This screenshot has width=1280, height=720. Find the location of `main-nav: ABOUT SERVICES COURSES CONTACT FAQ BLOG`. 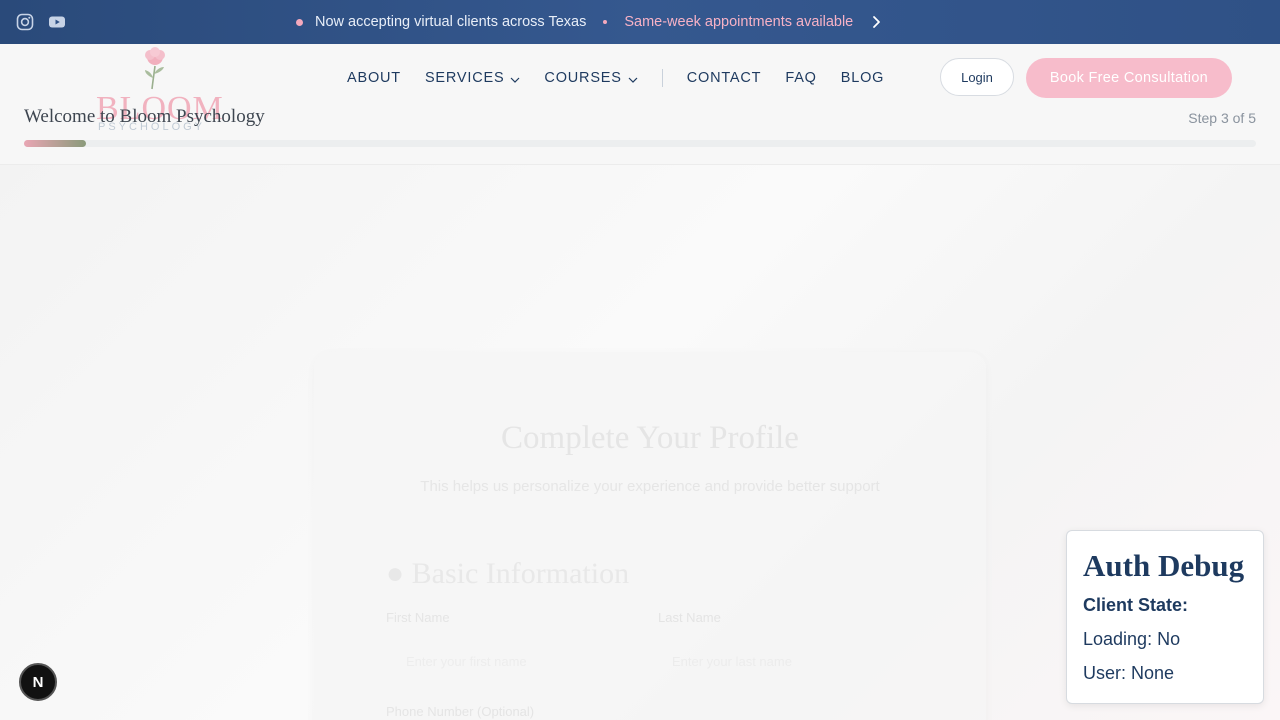

main-nav: ABOUT SERVICES COURSES CONTACT FAQ BLOG is located at coordinates (627, 78).